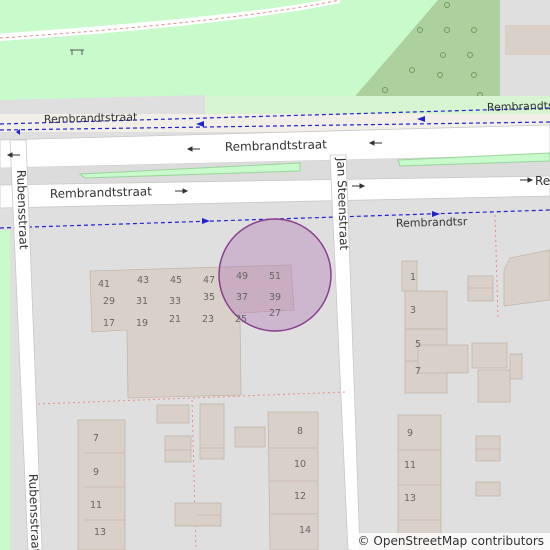  What do you see at coordinates (208, 319) in the screenshot?
I see `house-number: 23` at bounding box center [208, 319].